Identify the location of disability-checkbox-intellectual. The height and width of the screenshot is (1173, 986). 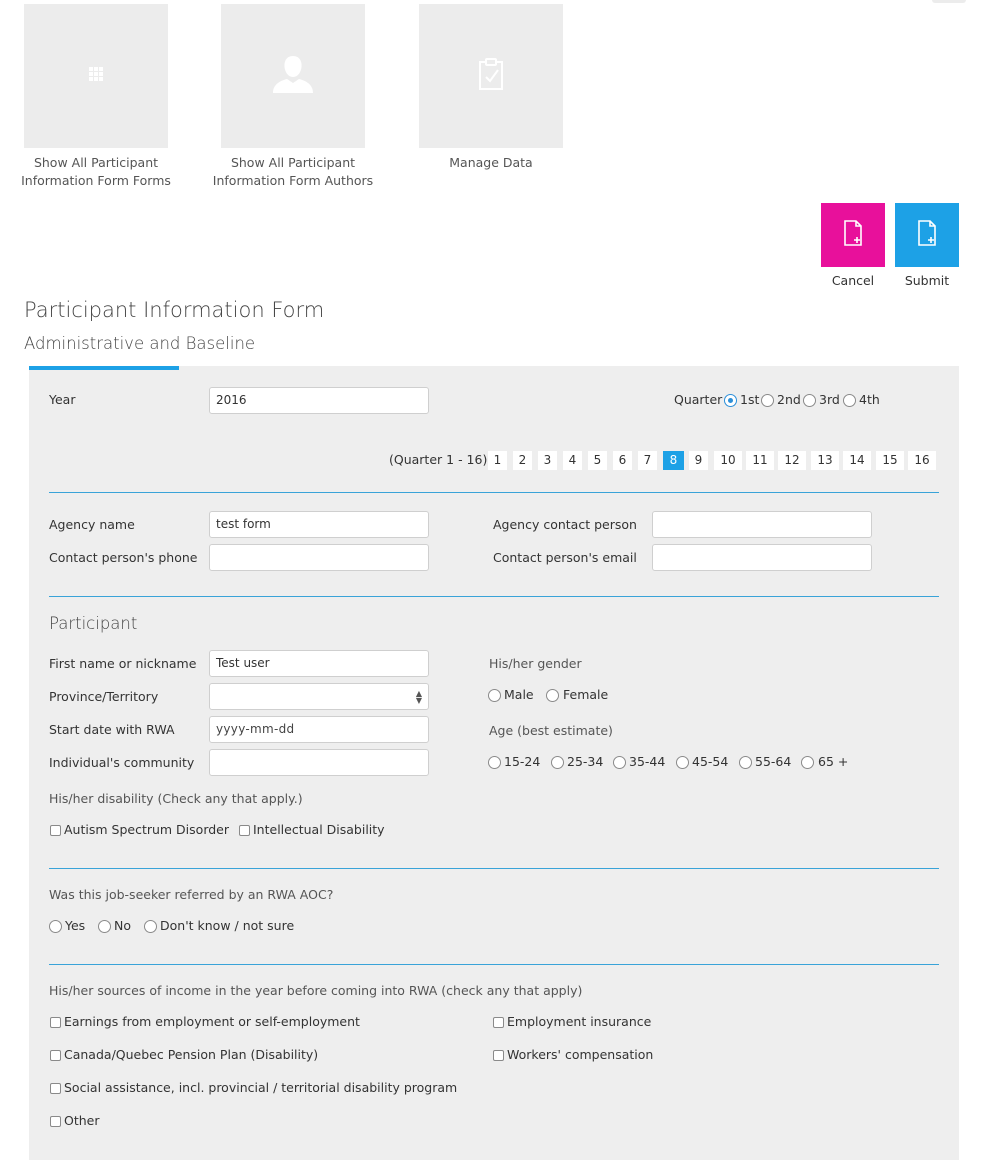
(244, 830).